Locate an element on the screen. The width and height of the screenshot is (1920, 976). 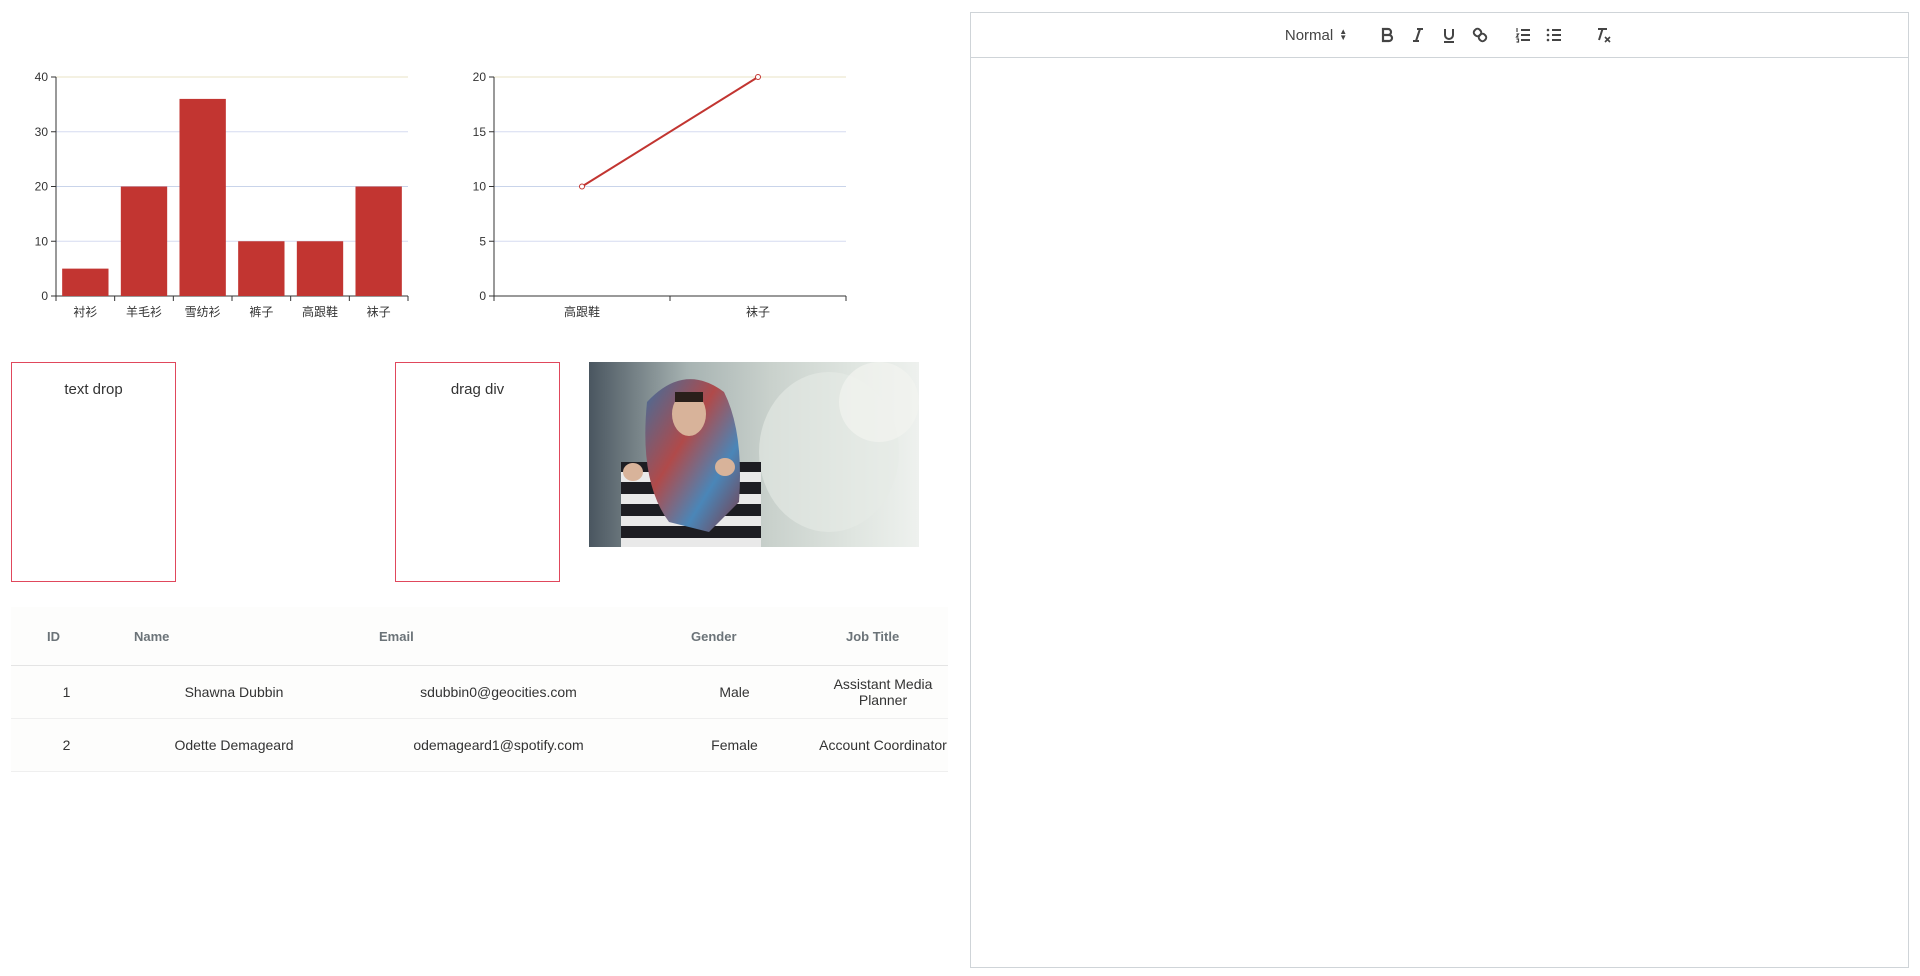
select-arrows-icon: ▲ ▼ is located at coordinates (1343, 34).